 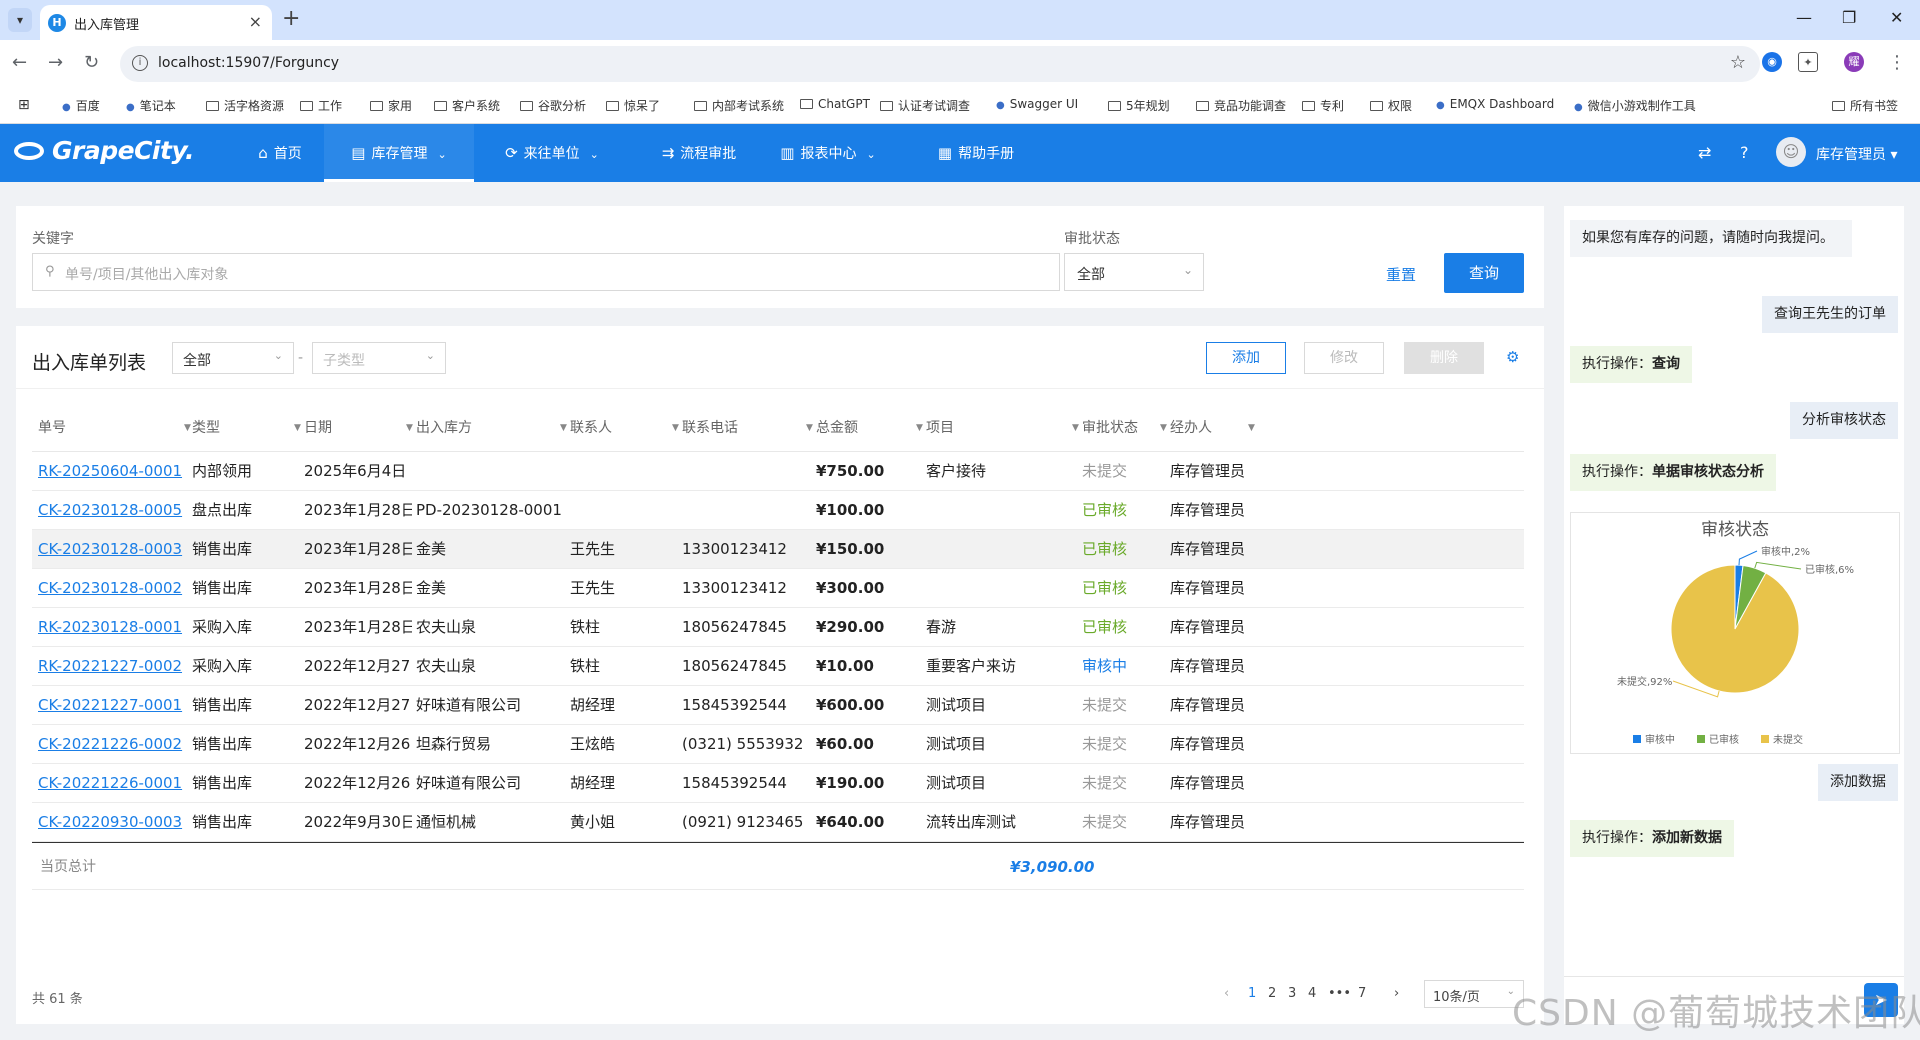 What do you see at coordinates (1704, 152) in the screenshot?
I see `translate-icon: ⇄` at bounding box center [1704, 152].